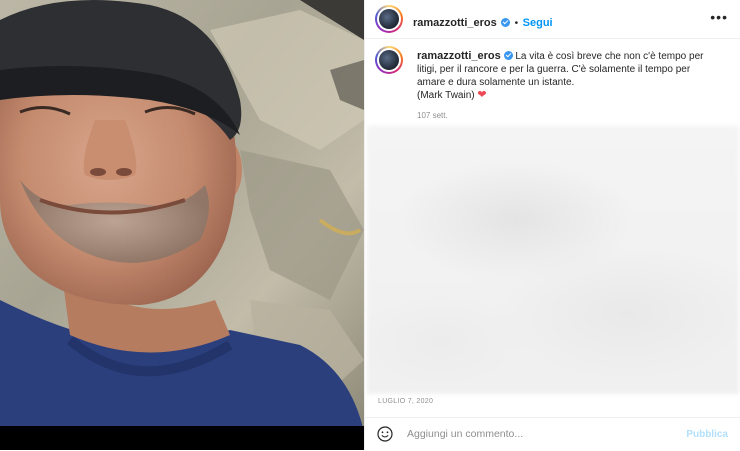 The height and width of the screenshot is (451, 740). I want to click on comment-bar: Pubblica, so click(552, 434).